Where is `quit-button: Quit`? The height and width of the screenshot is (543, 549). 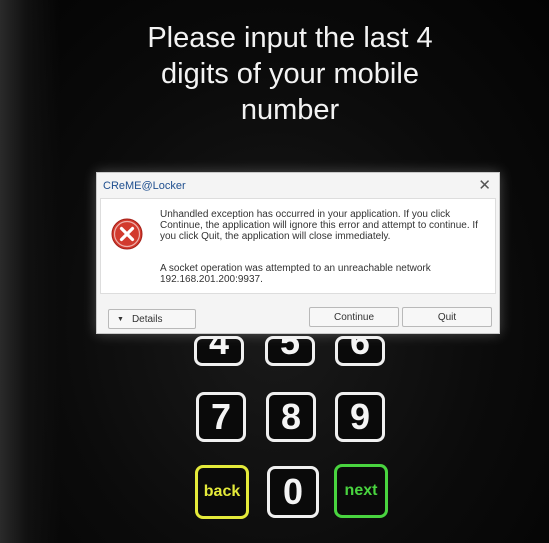
quit-button: Quit is located at coordinates (447, 317).